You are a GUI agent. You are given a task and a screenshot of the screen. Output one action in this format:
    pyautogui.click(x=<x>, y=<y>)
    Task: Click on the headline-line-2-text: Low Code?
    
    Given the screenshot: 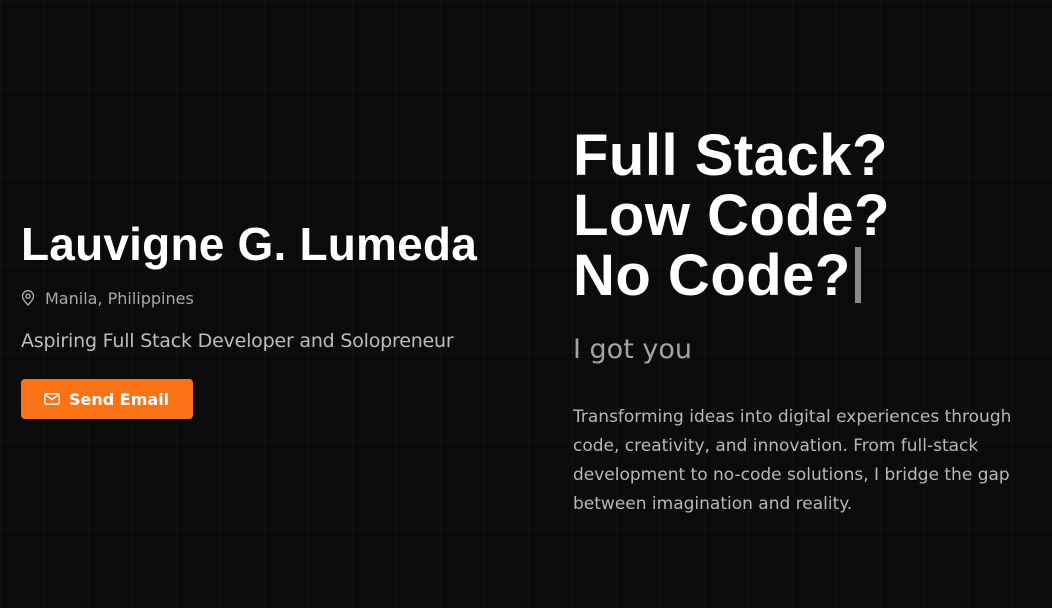 What is the action you would take?
    pyautogui.click(x=732, y=215)
    